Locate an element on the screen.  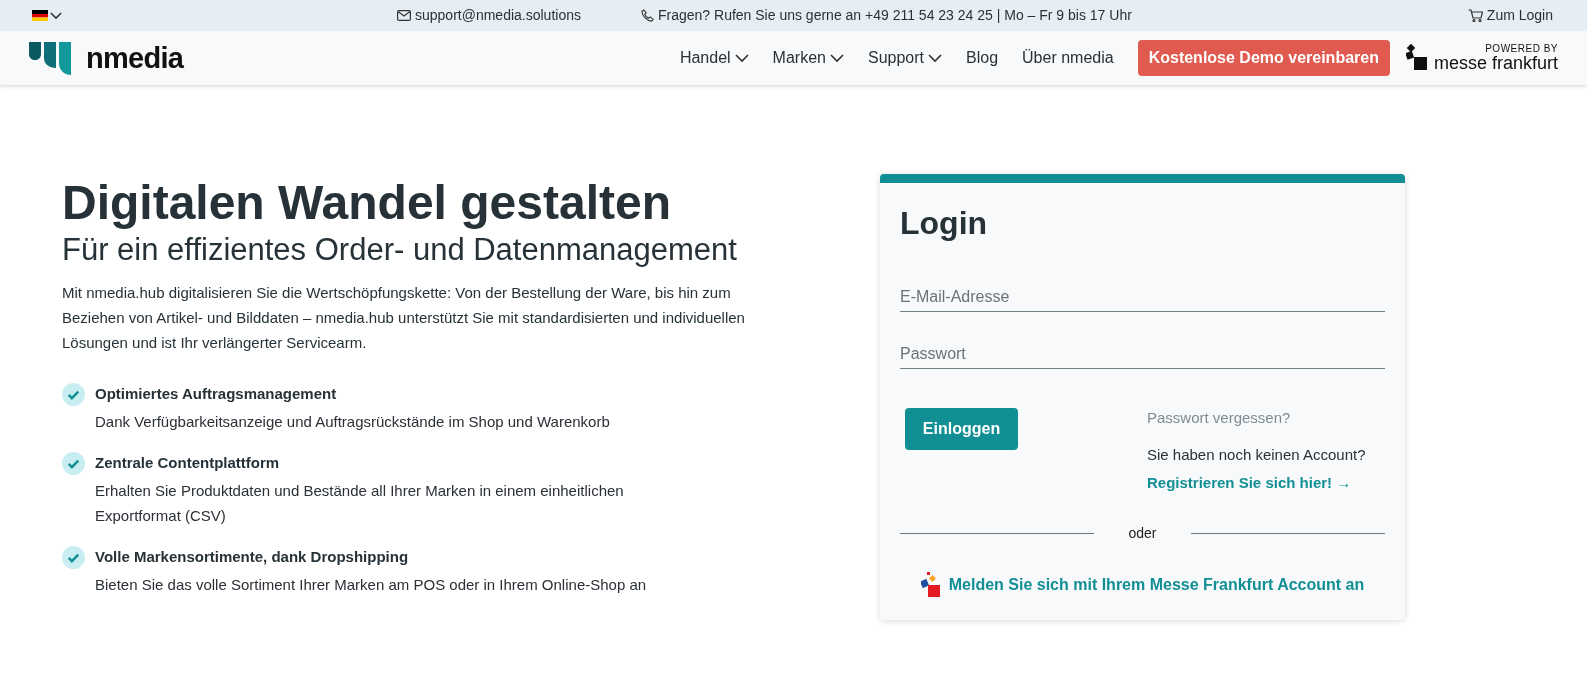
feature-description: Dank Verfügbarkeitsanzeige und Auftragsrückstände im Shop und Warenkorb is located at coordinates (353, 421).